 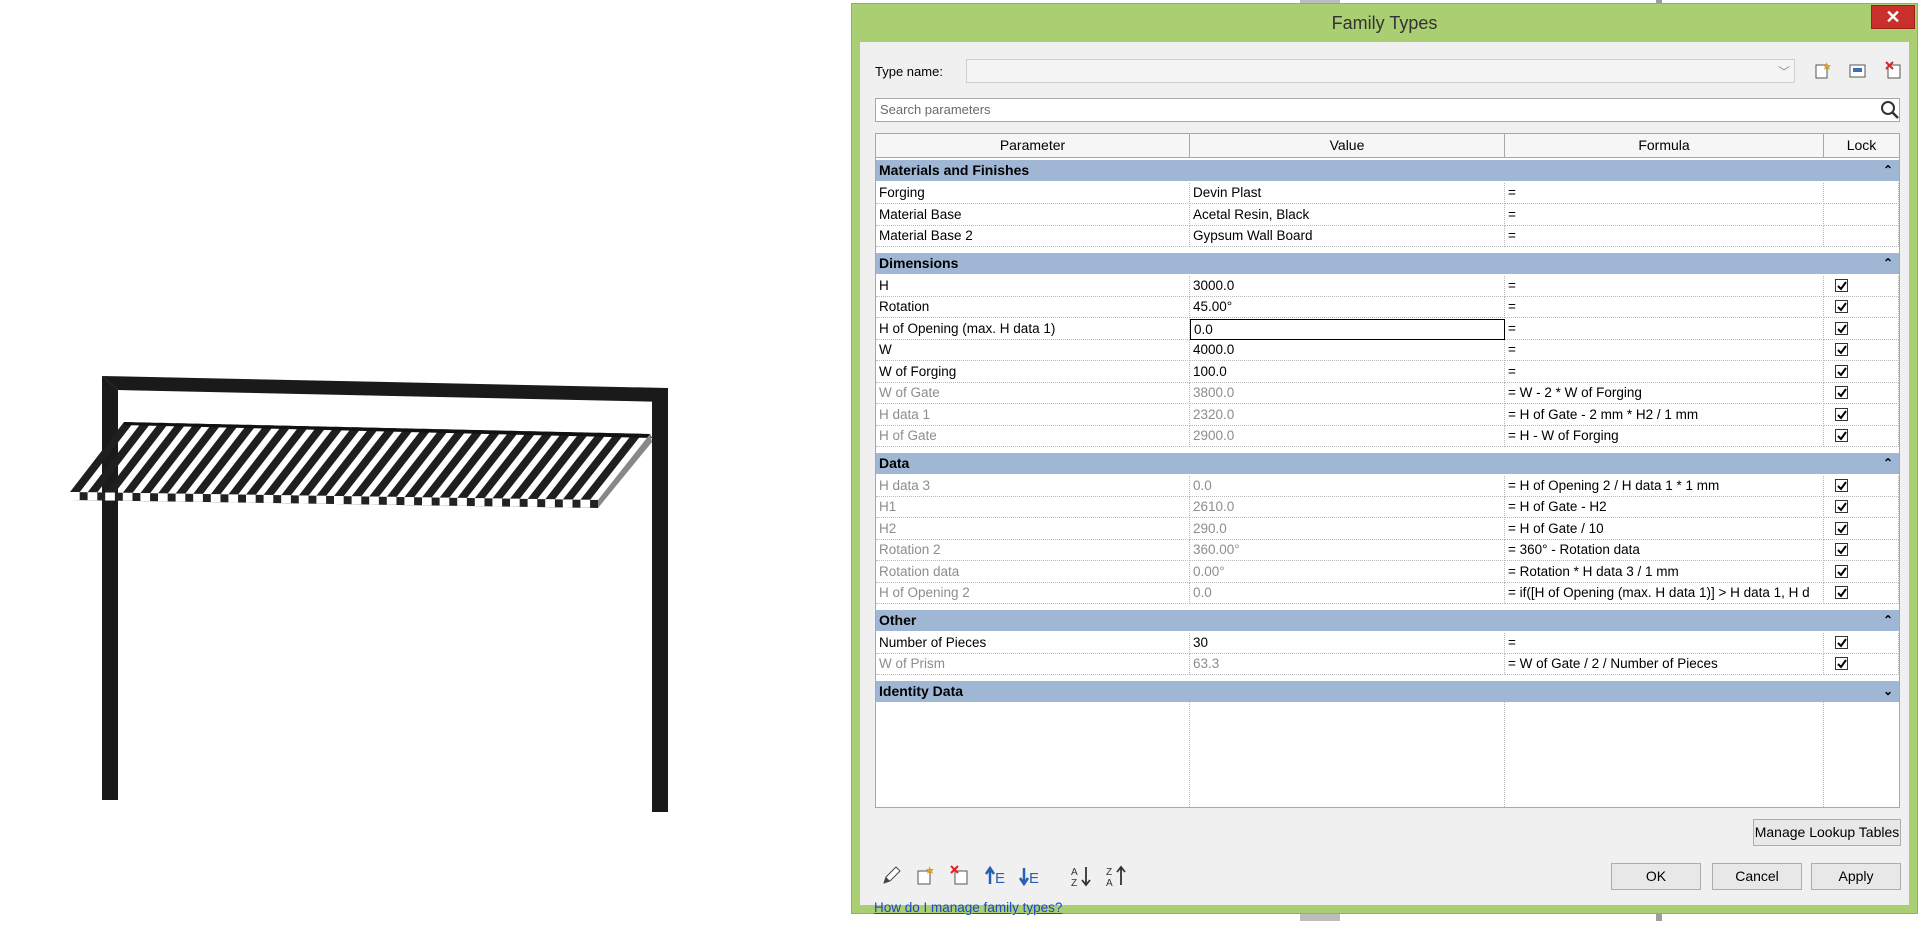 What do you see at coordinates (1664, 507) in the screenshot?
I see `parameter-formula: = H of Gate - H2` at bounding box center [1664, 507].